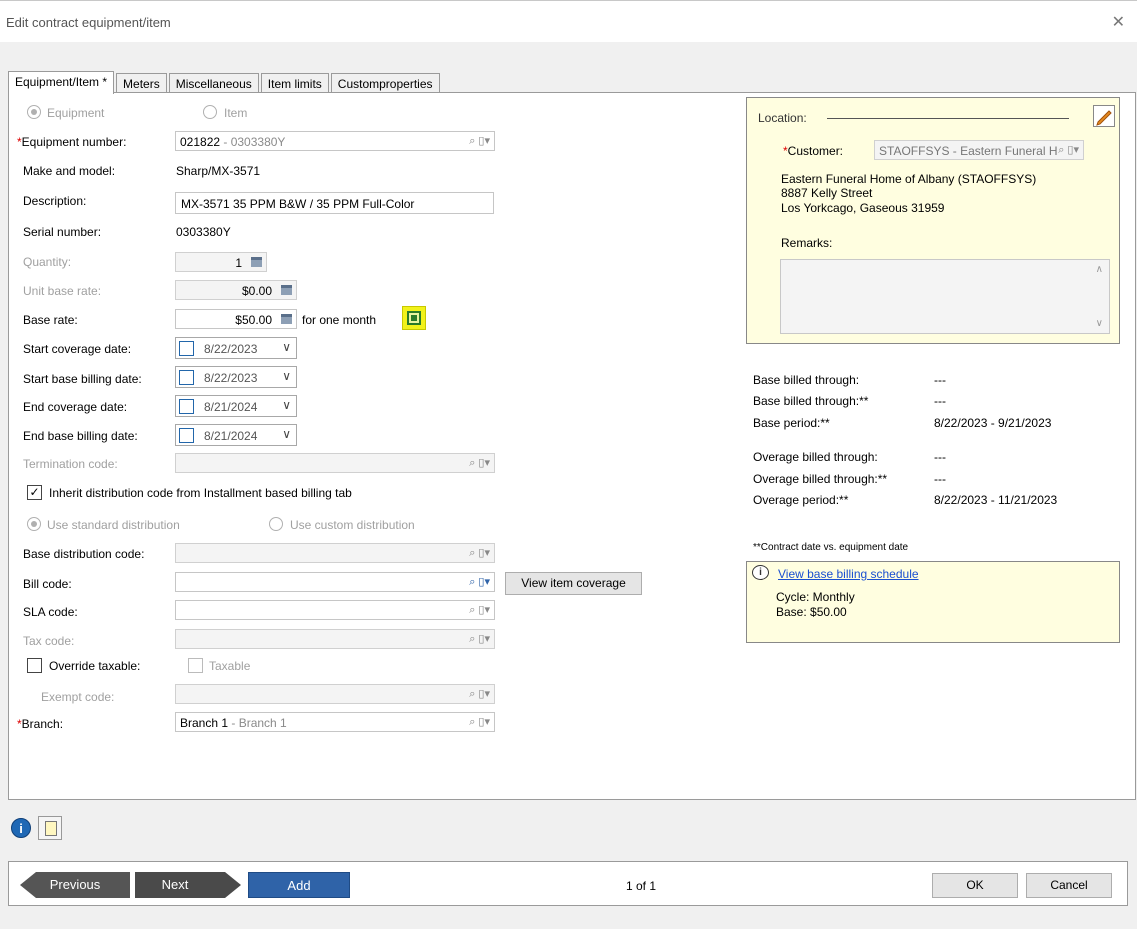 This screenshot has width=1137, height=929. What do you see at coordinates (945, 296) in the screenshot?
I see `remarks-textarea: ∧ ∨` at bounding box center [945, 296].